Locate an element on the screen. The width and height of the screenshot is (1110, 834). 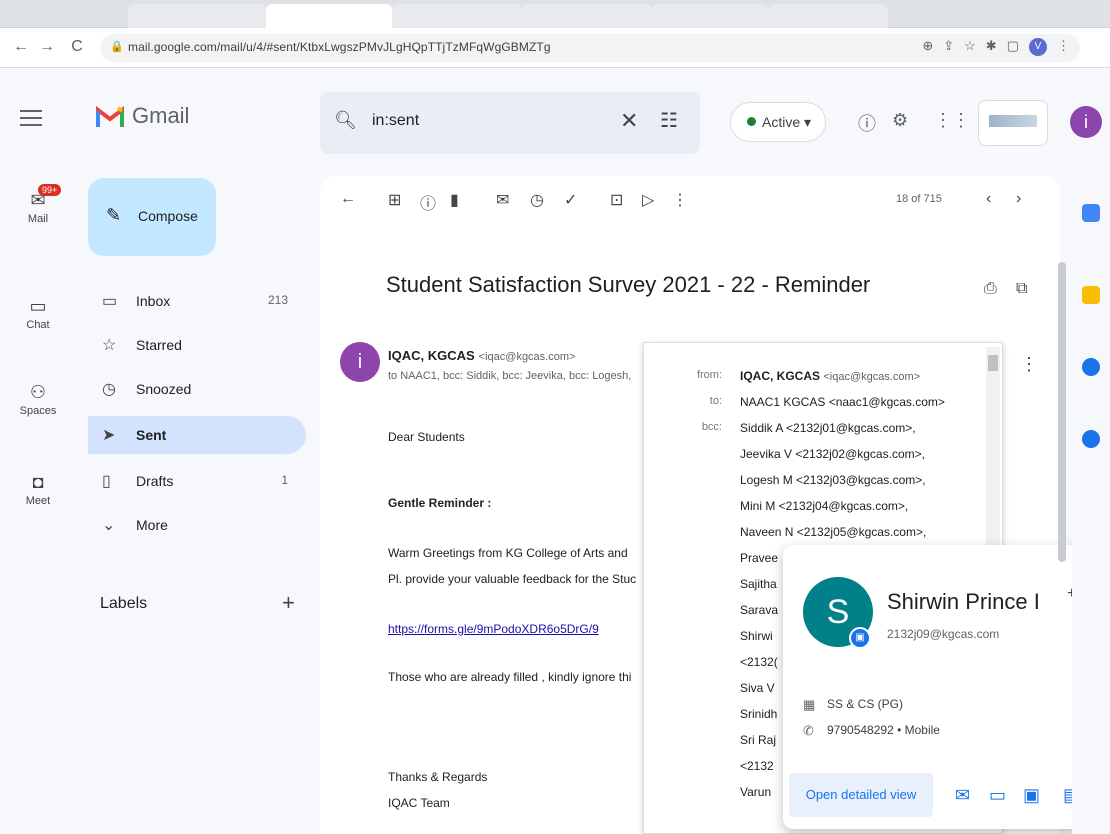
sidebar-item-sent: ➤ Sent is located at coordinates (197, 435).